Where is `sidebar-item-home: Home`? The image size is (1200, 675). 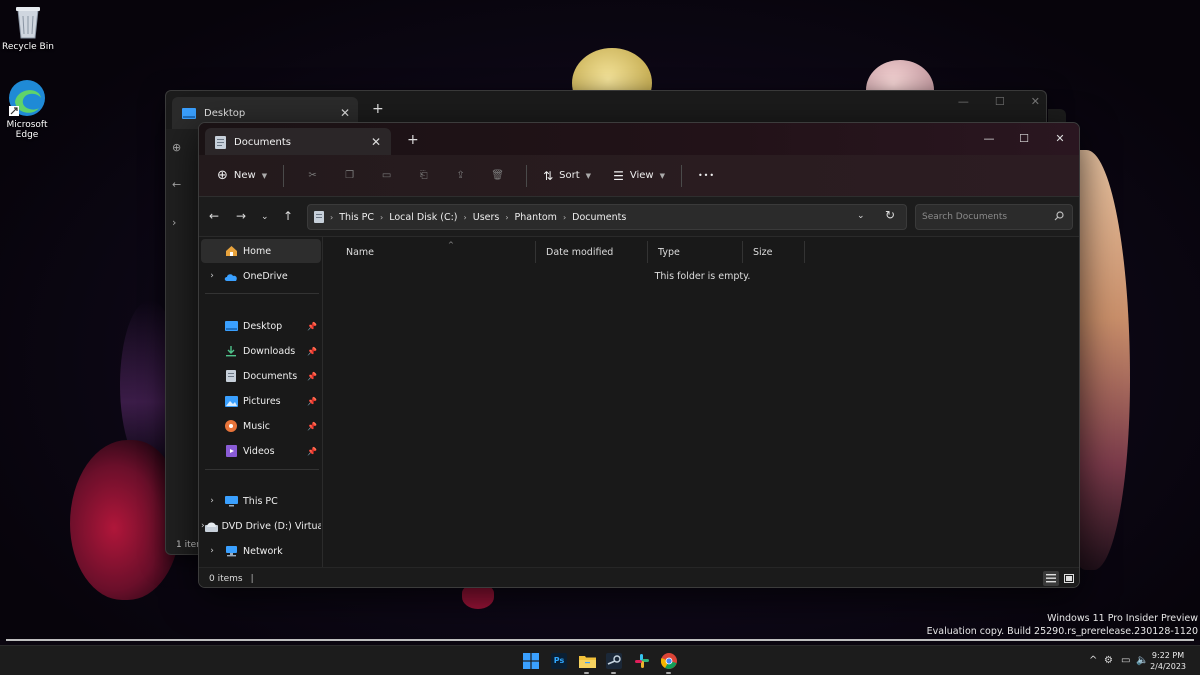 sidebar-item-home: Home is located at coordinates (261, 251).